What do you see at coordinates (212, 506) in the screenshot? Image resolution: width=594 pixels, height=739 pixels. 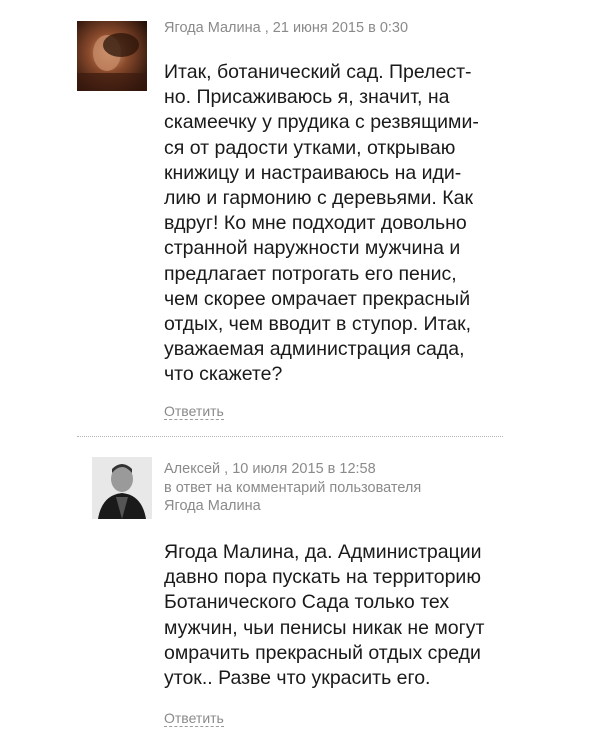 I see `reply-to-user: Ягода Малина` at bounding box center [212, 506].